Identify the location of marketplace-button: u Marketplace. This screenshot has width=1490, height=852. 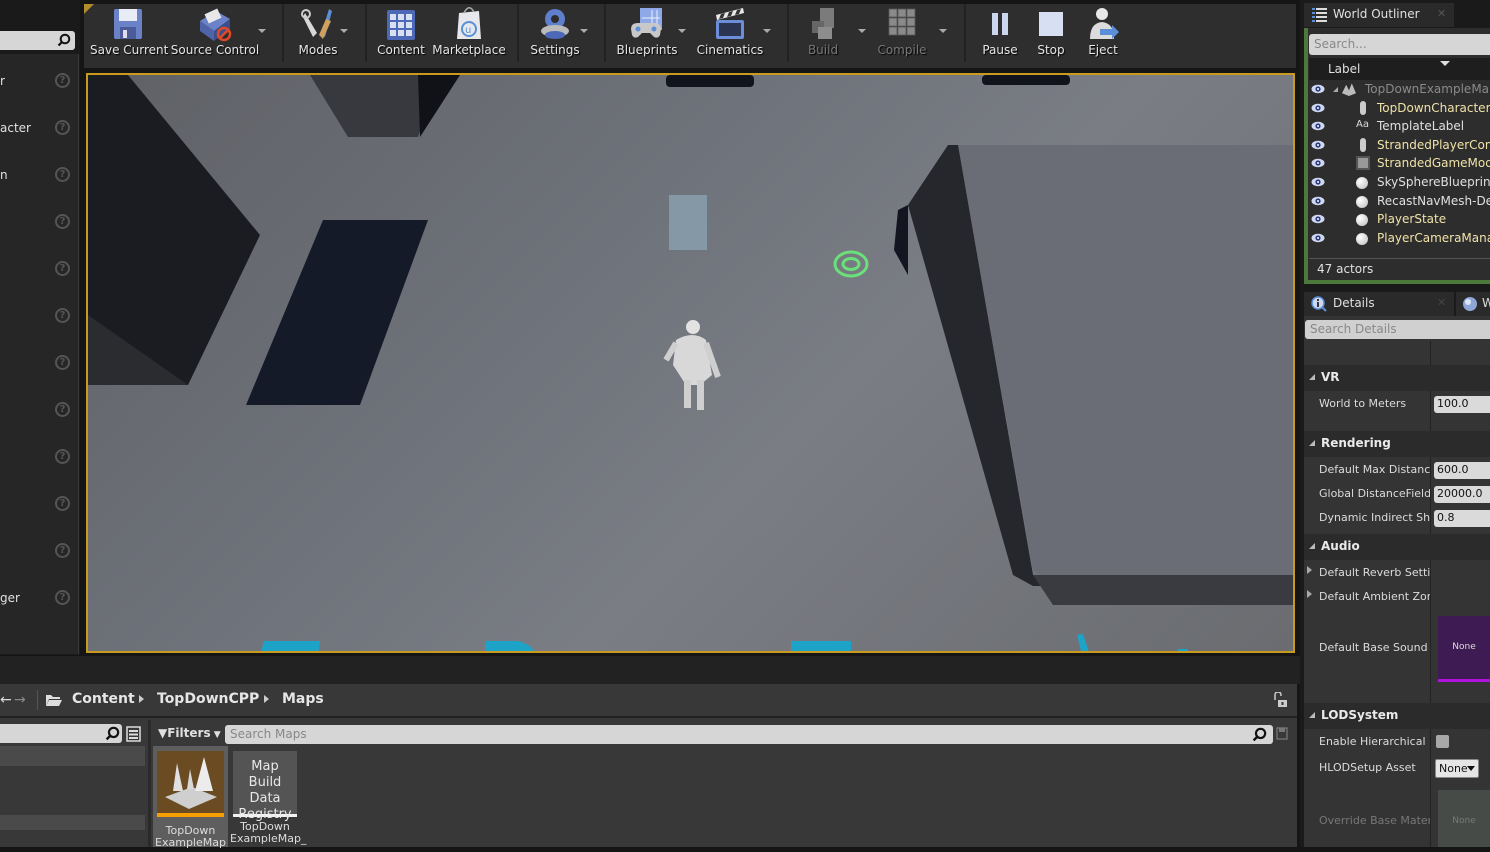
(469, 32).